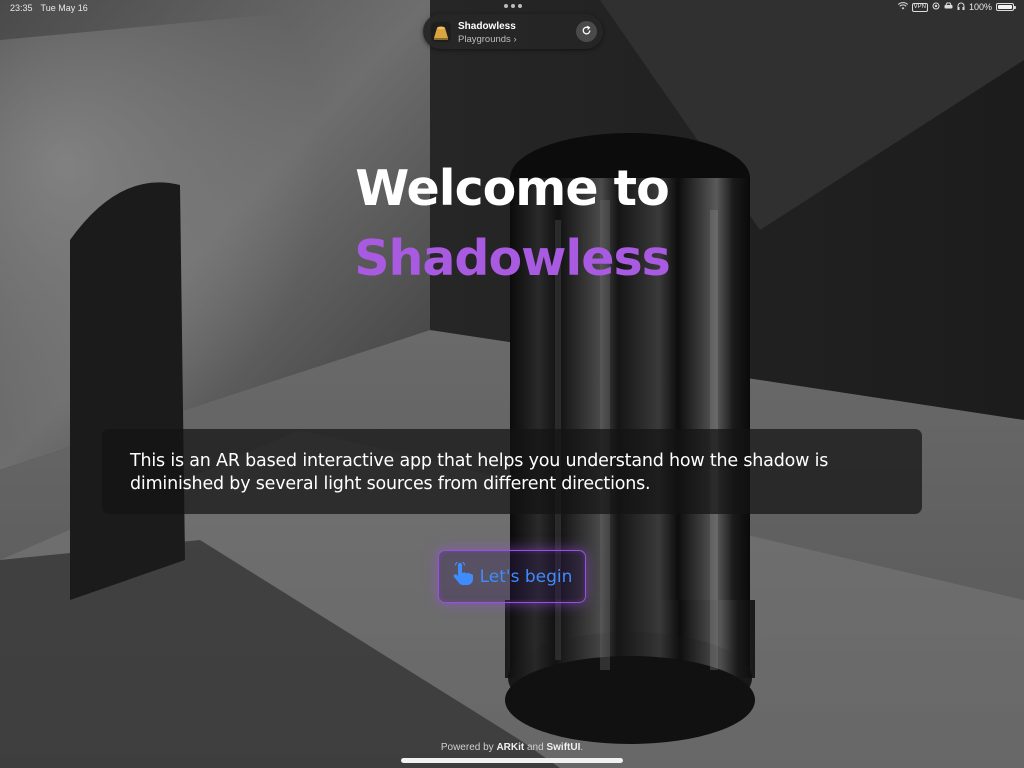 The height and width of the screenshot is (768, 1024). Describe the element at coordinates (515, 39) in the screenshot. I see `chevron-right-icon: ›` at that location.